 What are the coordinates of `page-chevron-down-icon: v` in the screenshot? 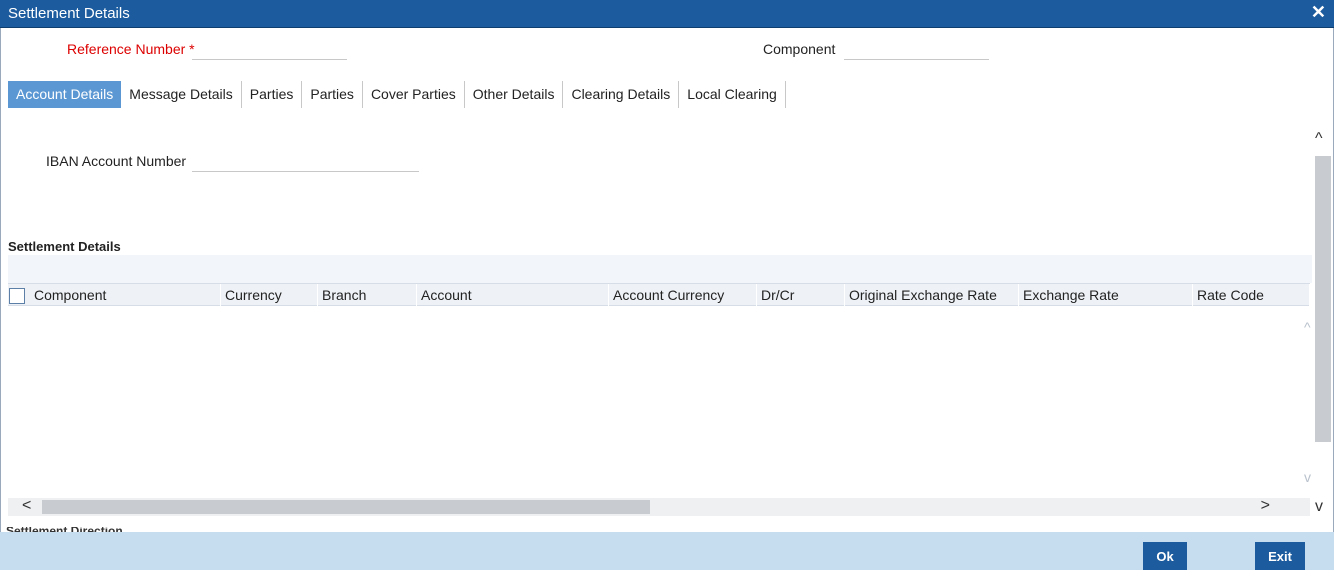 It's located at (1319, 507).